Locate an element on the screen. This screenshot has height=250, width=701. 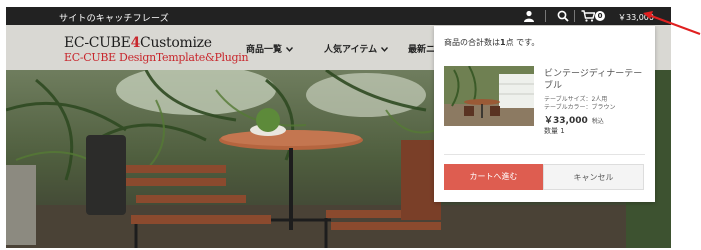
cart-summary: 商品の合計数は1点 です。 is located at coordinates (492, 42).